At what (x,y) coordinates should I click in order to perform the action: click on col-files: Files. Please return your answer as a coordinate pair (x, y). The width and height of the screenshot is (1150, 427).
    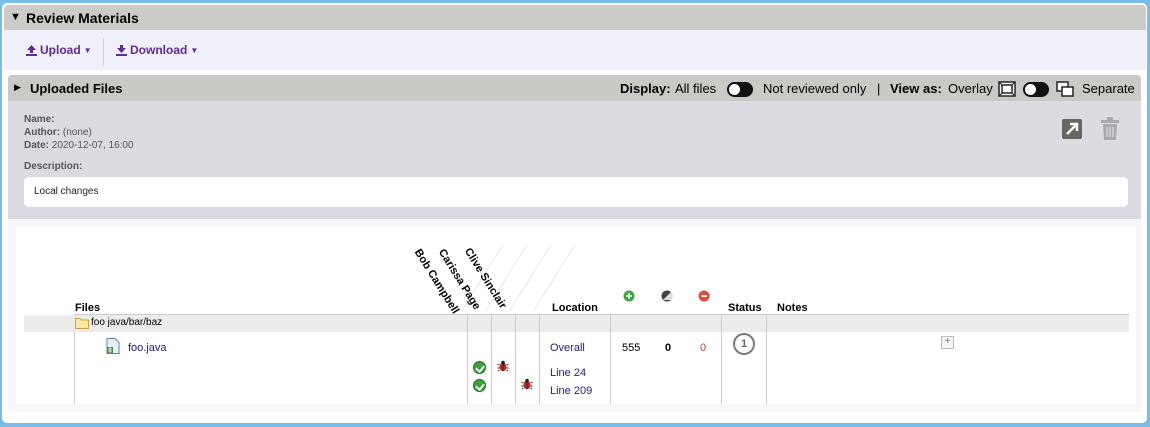
    Looking at the image, I should click on (88, 308).